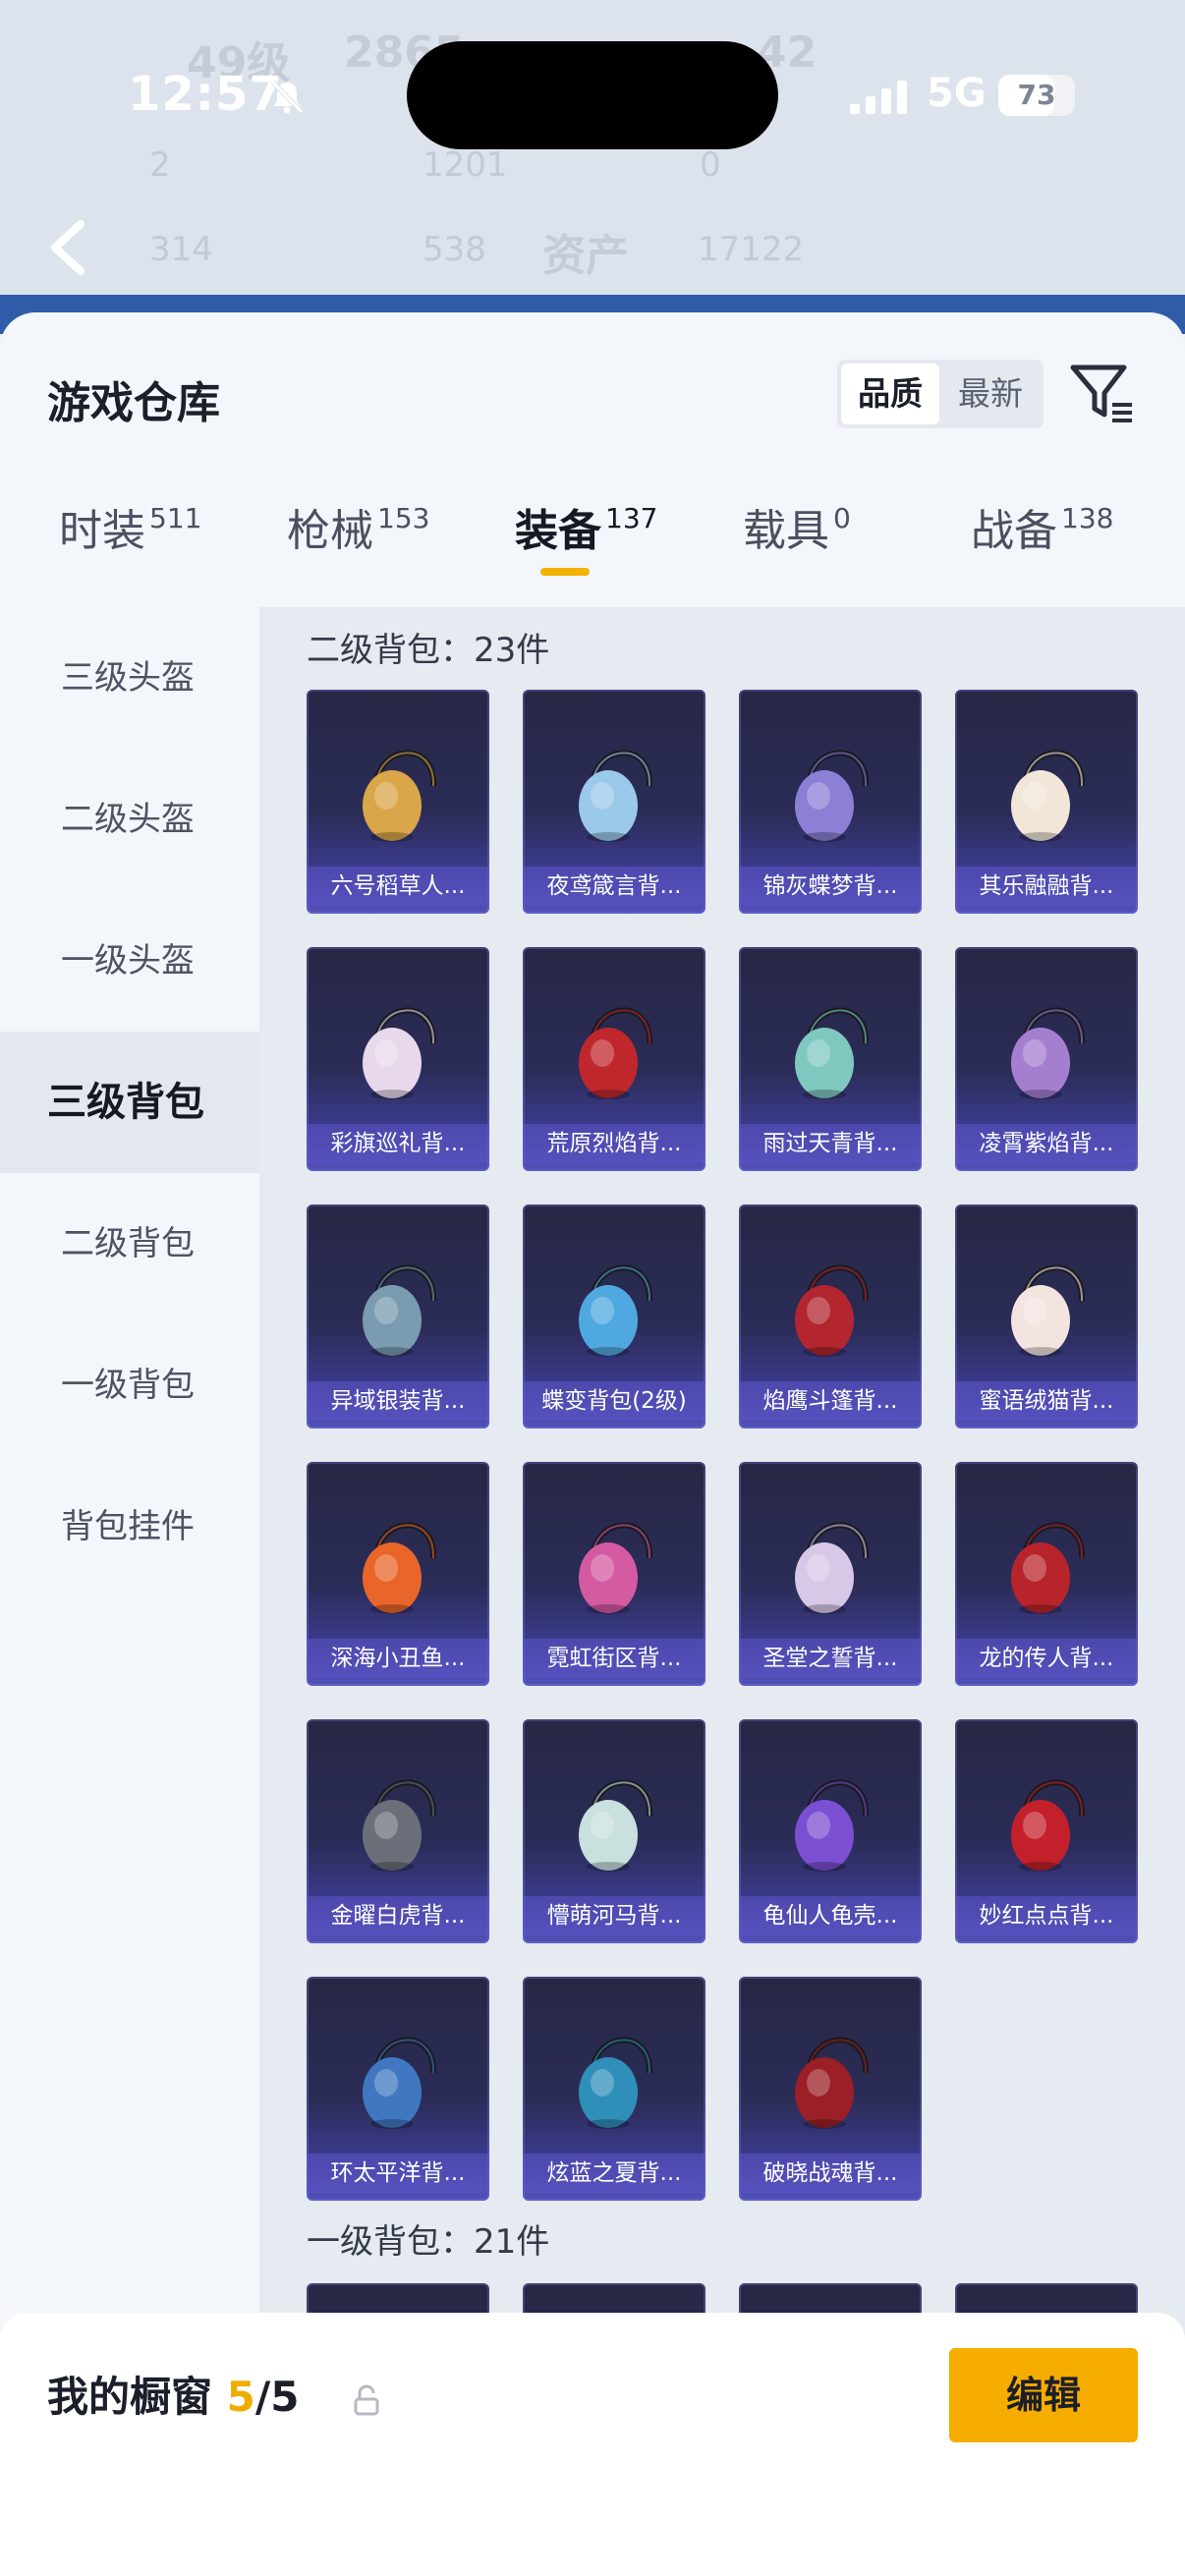 Image resolution: width=1185 pixels, height=2576 pixels. Describe the element at coordinates (277, 2397) in the screenshot. I see `showcase-total: /5` at that location.